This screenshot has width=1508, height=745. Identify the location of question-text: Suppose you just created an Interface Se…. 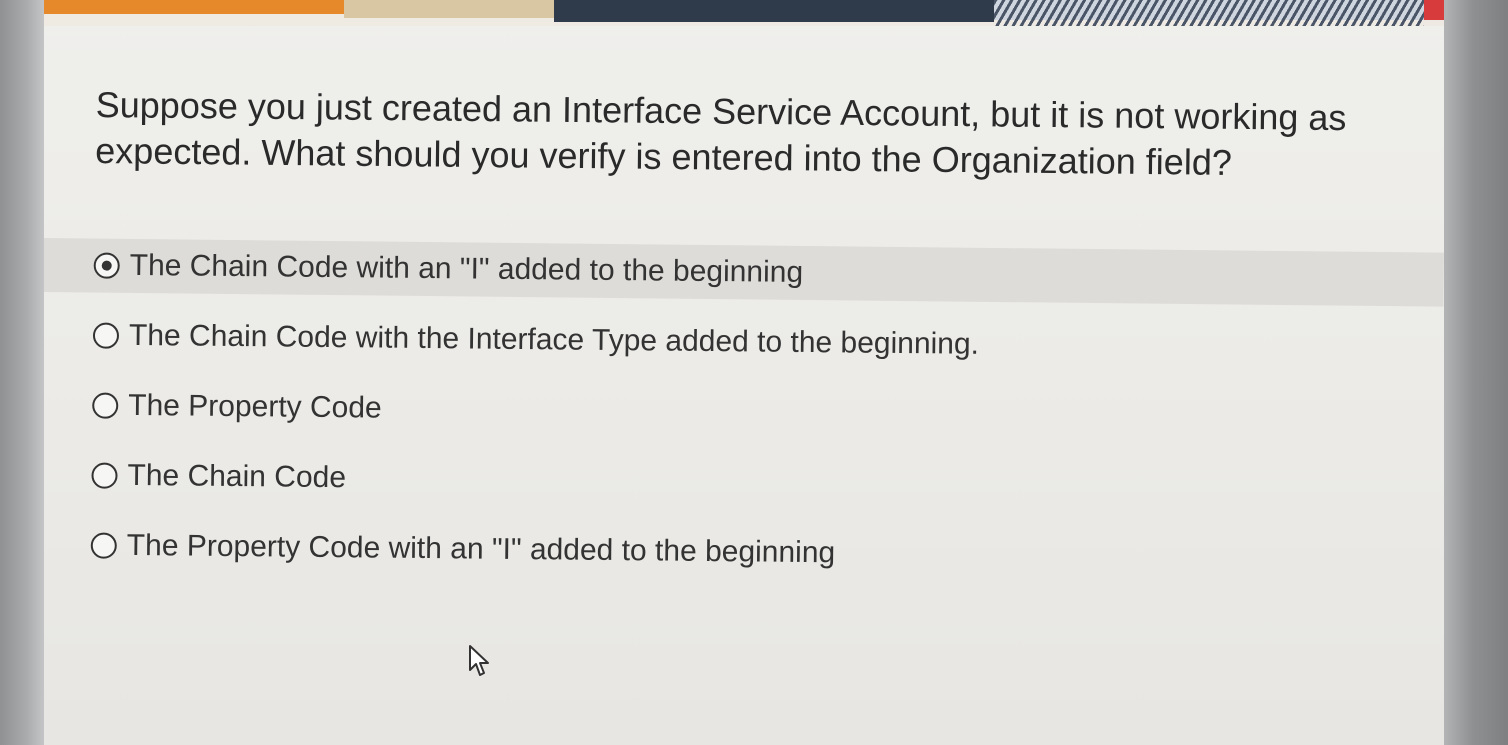
(721, 133).